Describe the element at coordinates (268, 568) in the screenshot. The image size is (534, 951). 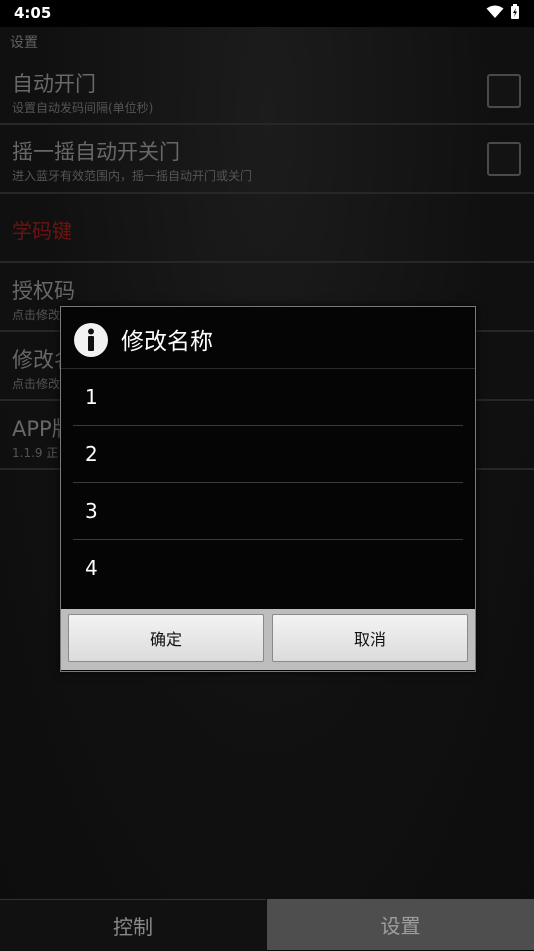
I see `list-item: 4` at that location.